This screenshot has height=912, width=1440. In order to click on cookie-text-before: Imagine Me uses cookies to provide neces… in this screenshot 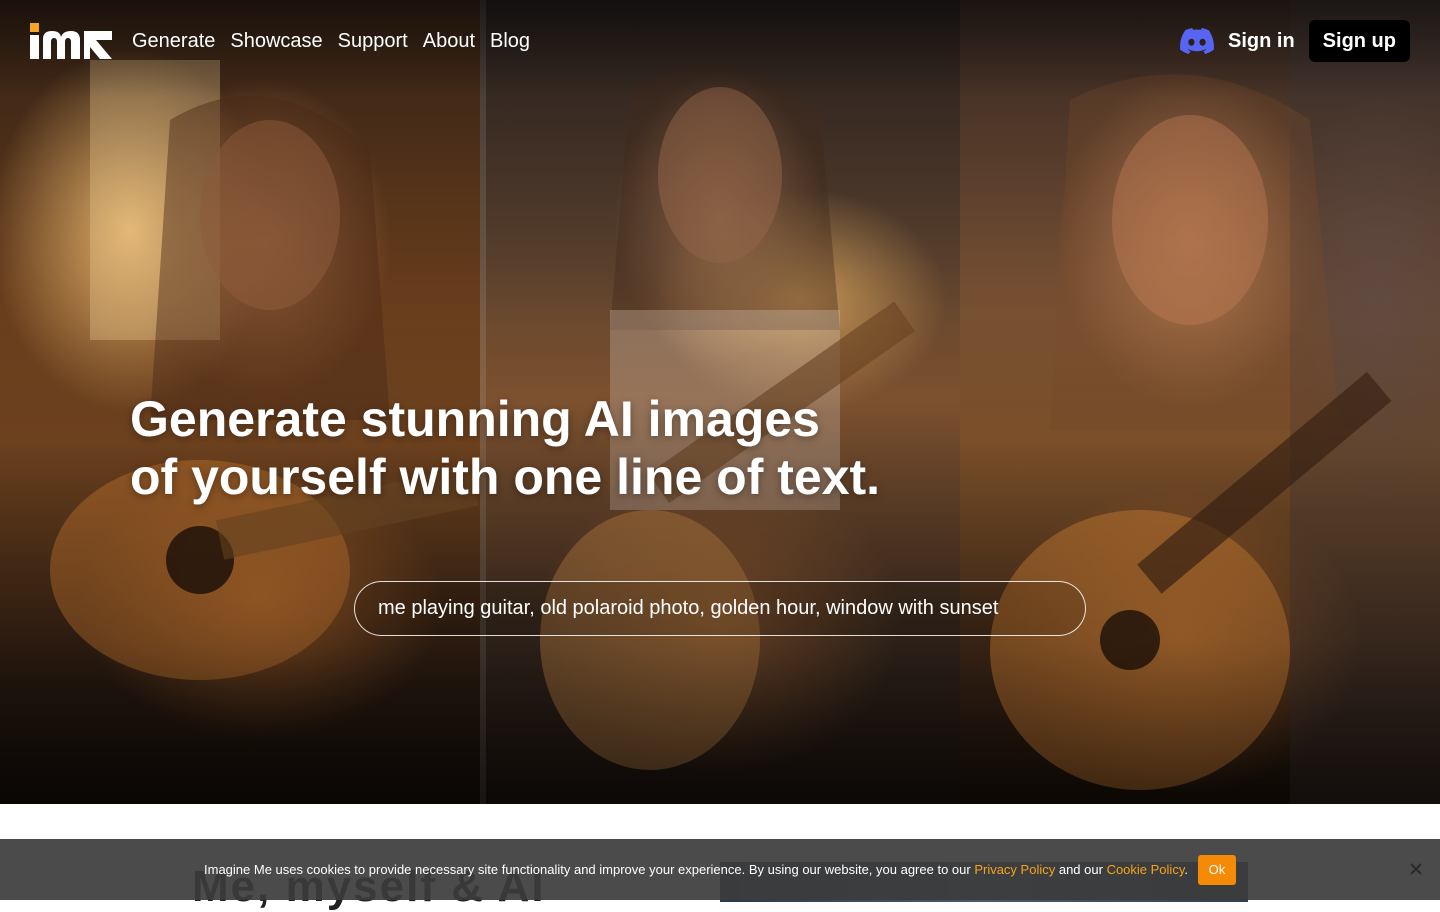, I will do `click(589, 869)`.